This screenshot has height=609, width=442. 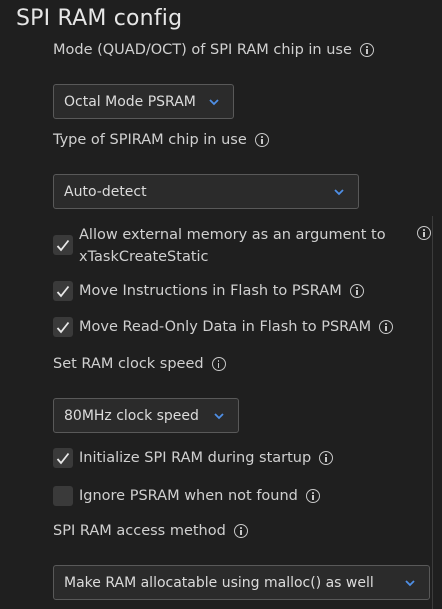 What do you see at coordinates (144, 257) in the screenshot?
I see `allow-external-line2: xTaskCreateStatic` at bounding box center [144, 257].